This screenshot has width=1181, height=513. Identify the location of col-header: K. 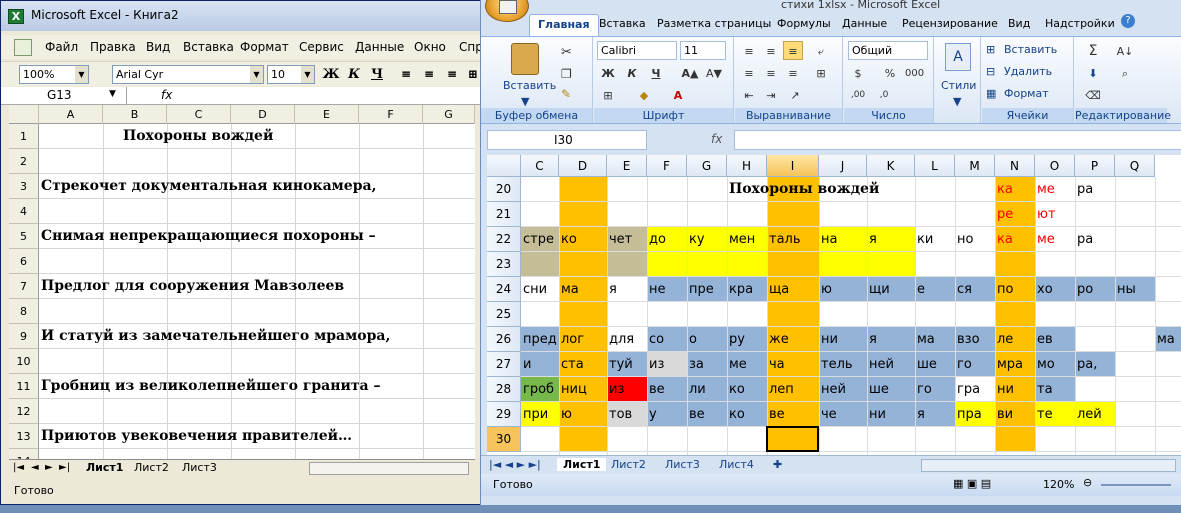
(891, 166).